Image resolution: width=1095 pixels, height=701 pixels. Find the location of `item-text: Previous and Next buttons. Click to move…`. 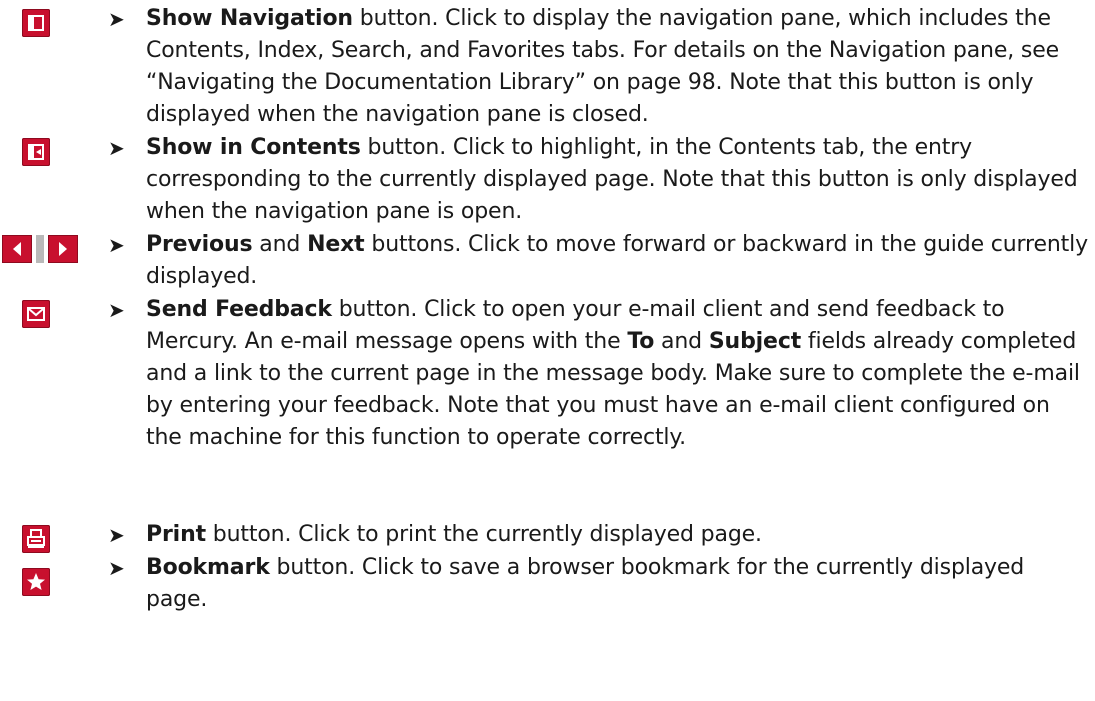

item-text: Previous and Next buttons. Click to move… is located at coordinates (618, 261).